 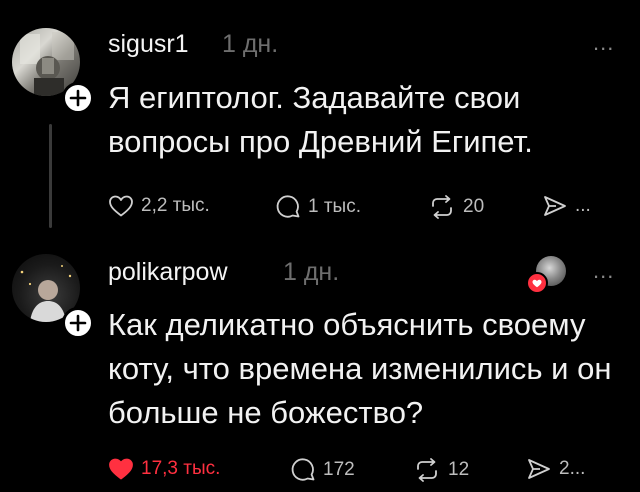 What do you see at coordinates (322, 470) in the screenshot?
I see `reply-button: 172` at bounding box center [322, 470].